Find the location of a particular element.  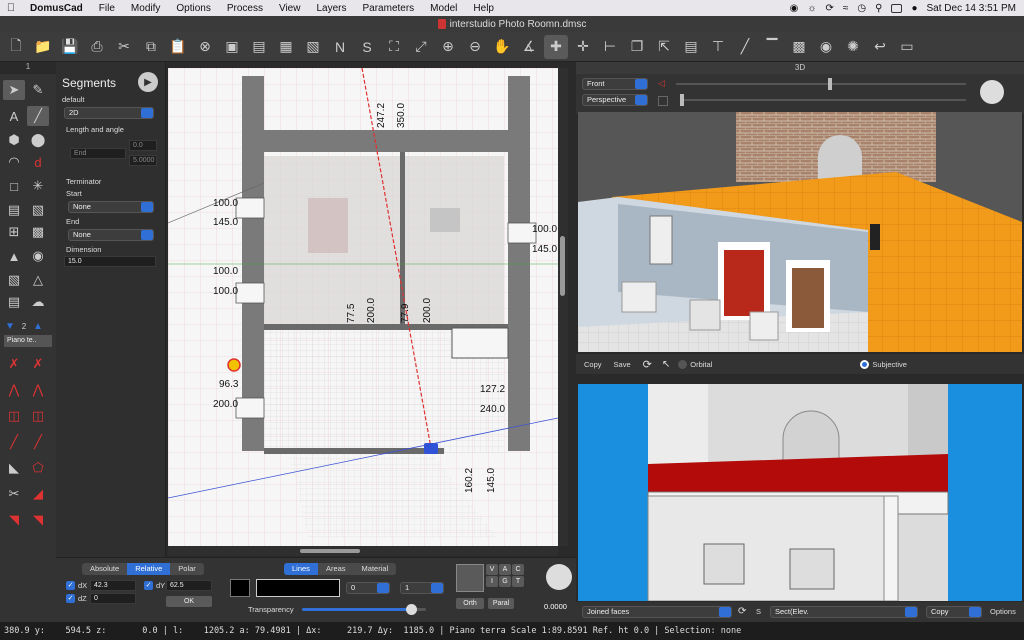

start-terminator-select: None is located at coordinates (111, 207).